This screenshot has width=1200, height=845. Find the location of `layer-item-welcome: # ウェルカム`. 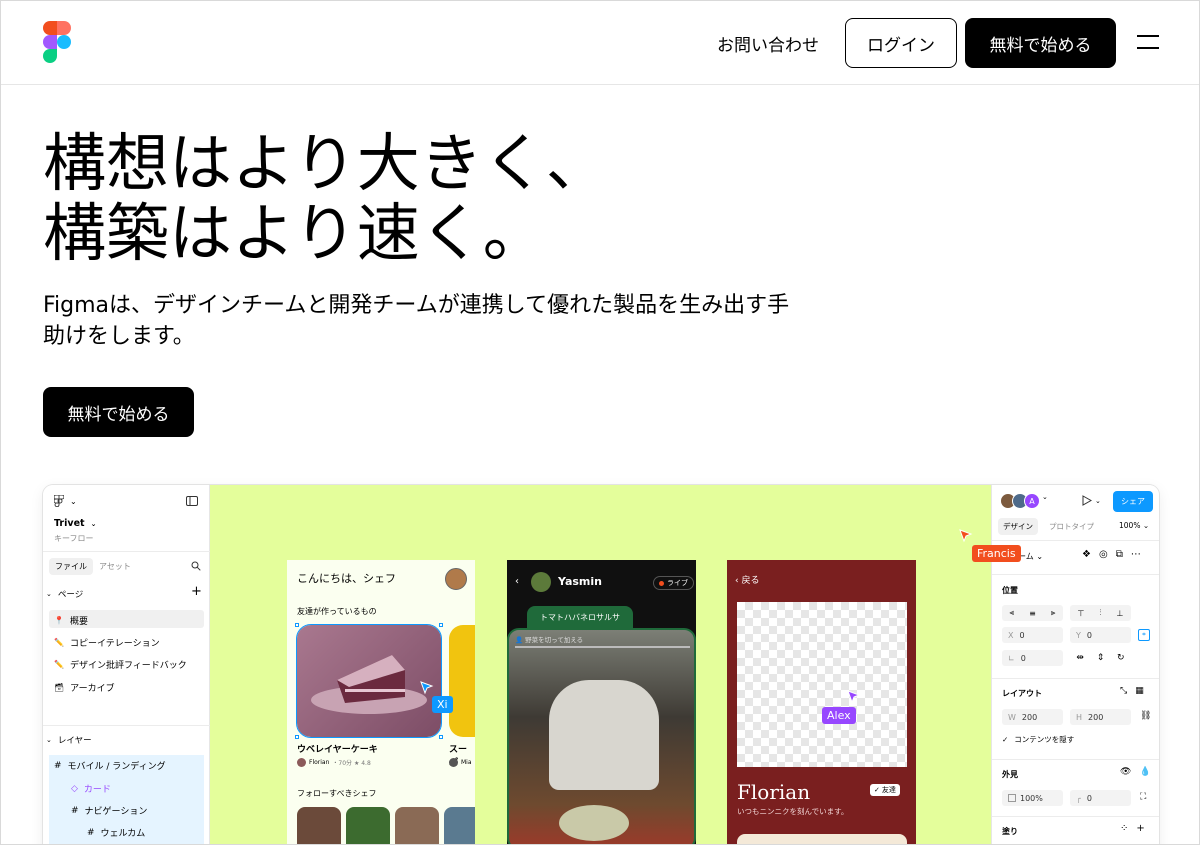

layer-item-welcome: # ウェルカム is located at coordinates (116, 833).